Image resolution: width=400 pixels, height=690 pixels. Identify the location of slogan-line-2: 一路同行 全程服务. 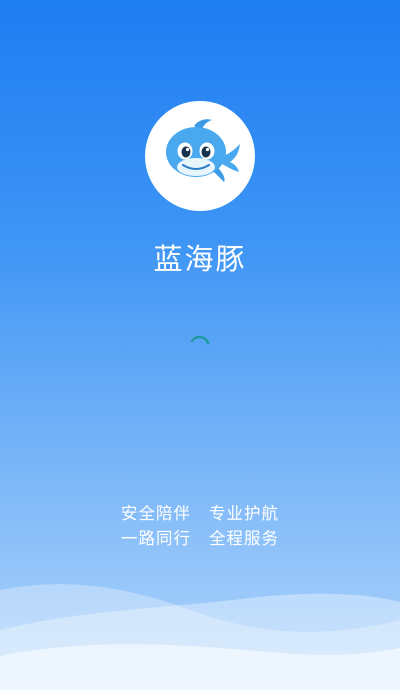
(200, 537).